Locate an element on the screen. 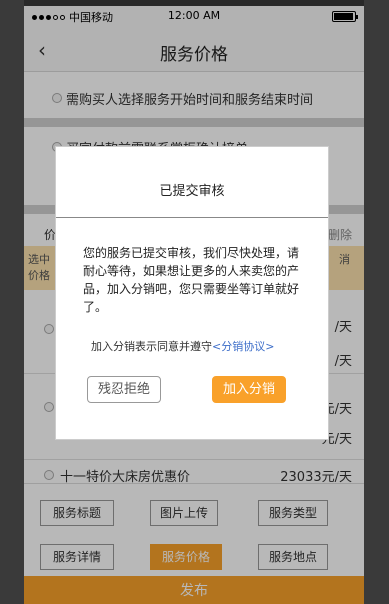 This screenshot has height=604, width=389. agreement-label: 加入分销表示同意并遵守 is located at coordinates (151, 346).